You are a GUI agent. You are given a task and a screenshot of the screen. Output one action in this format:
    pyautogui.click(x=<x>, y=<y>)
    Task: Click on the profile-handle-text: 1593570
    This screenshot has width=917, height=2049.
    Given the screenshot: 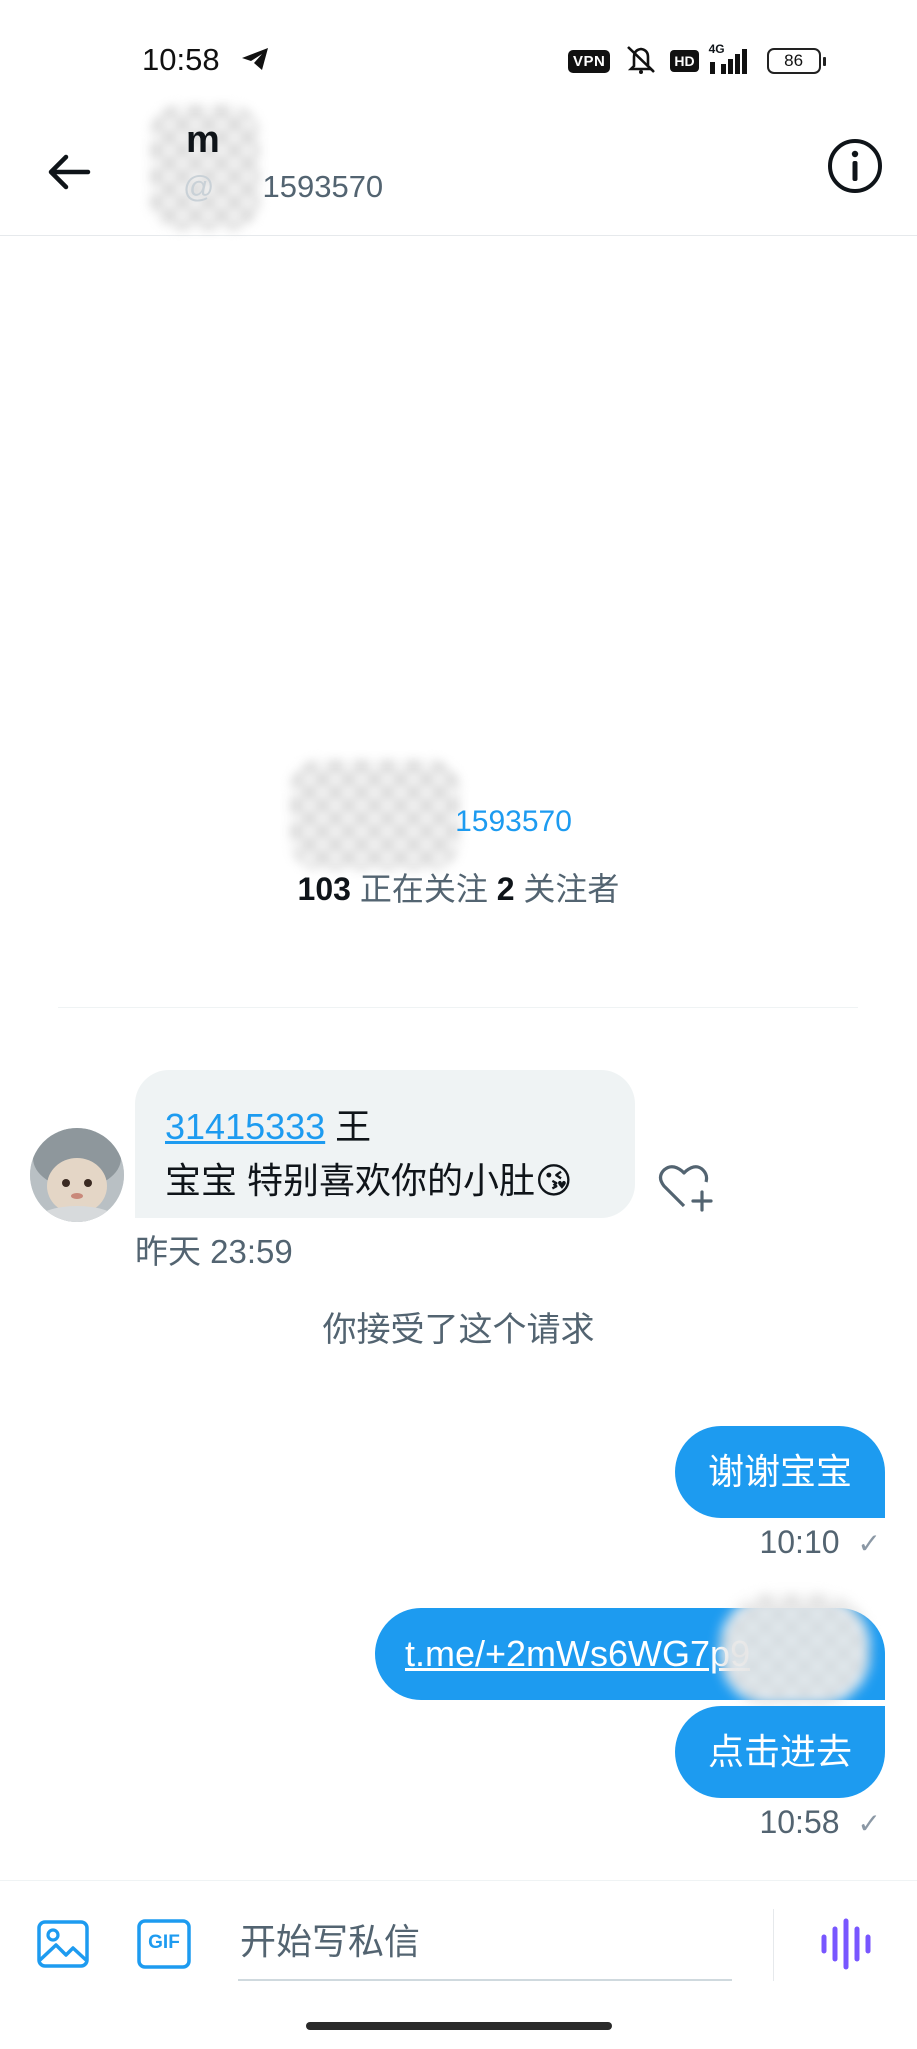 What is the action you would take?
    pyautogui.click(x=513, y=821)
    